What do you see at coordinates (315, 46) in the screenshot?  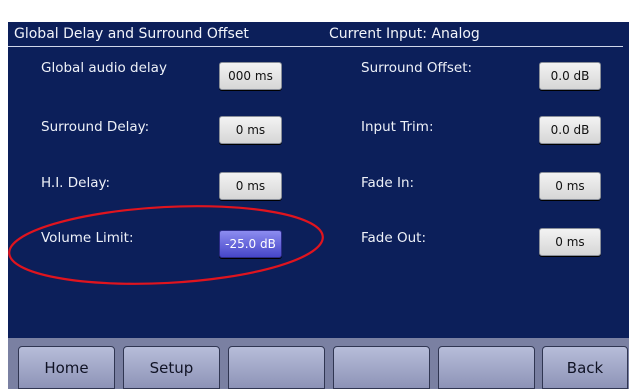 I see `header-divider` at bounding box center [315, 46].